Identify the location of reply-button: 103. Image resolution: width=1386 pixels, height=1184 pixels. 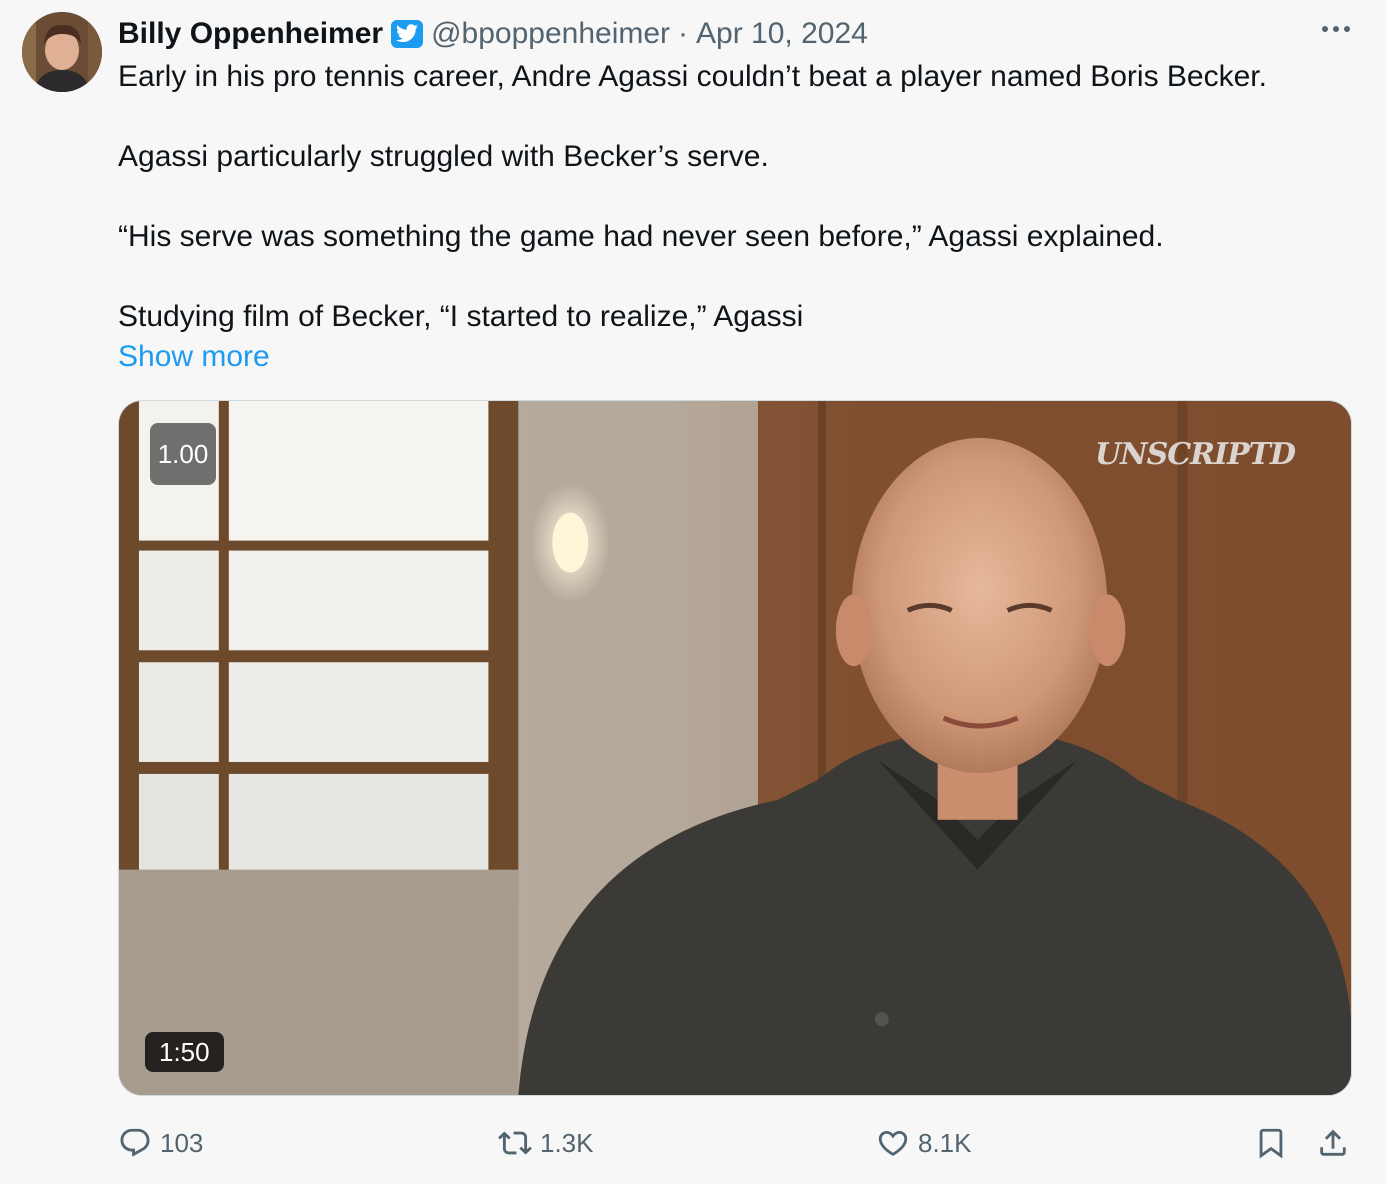
(160, 1143).